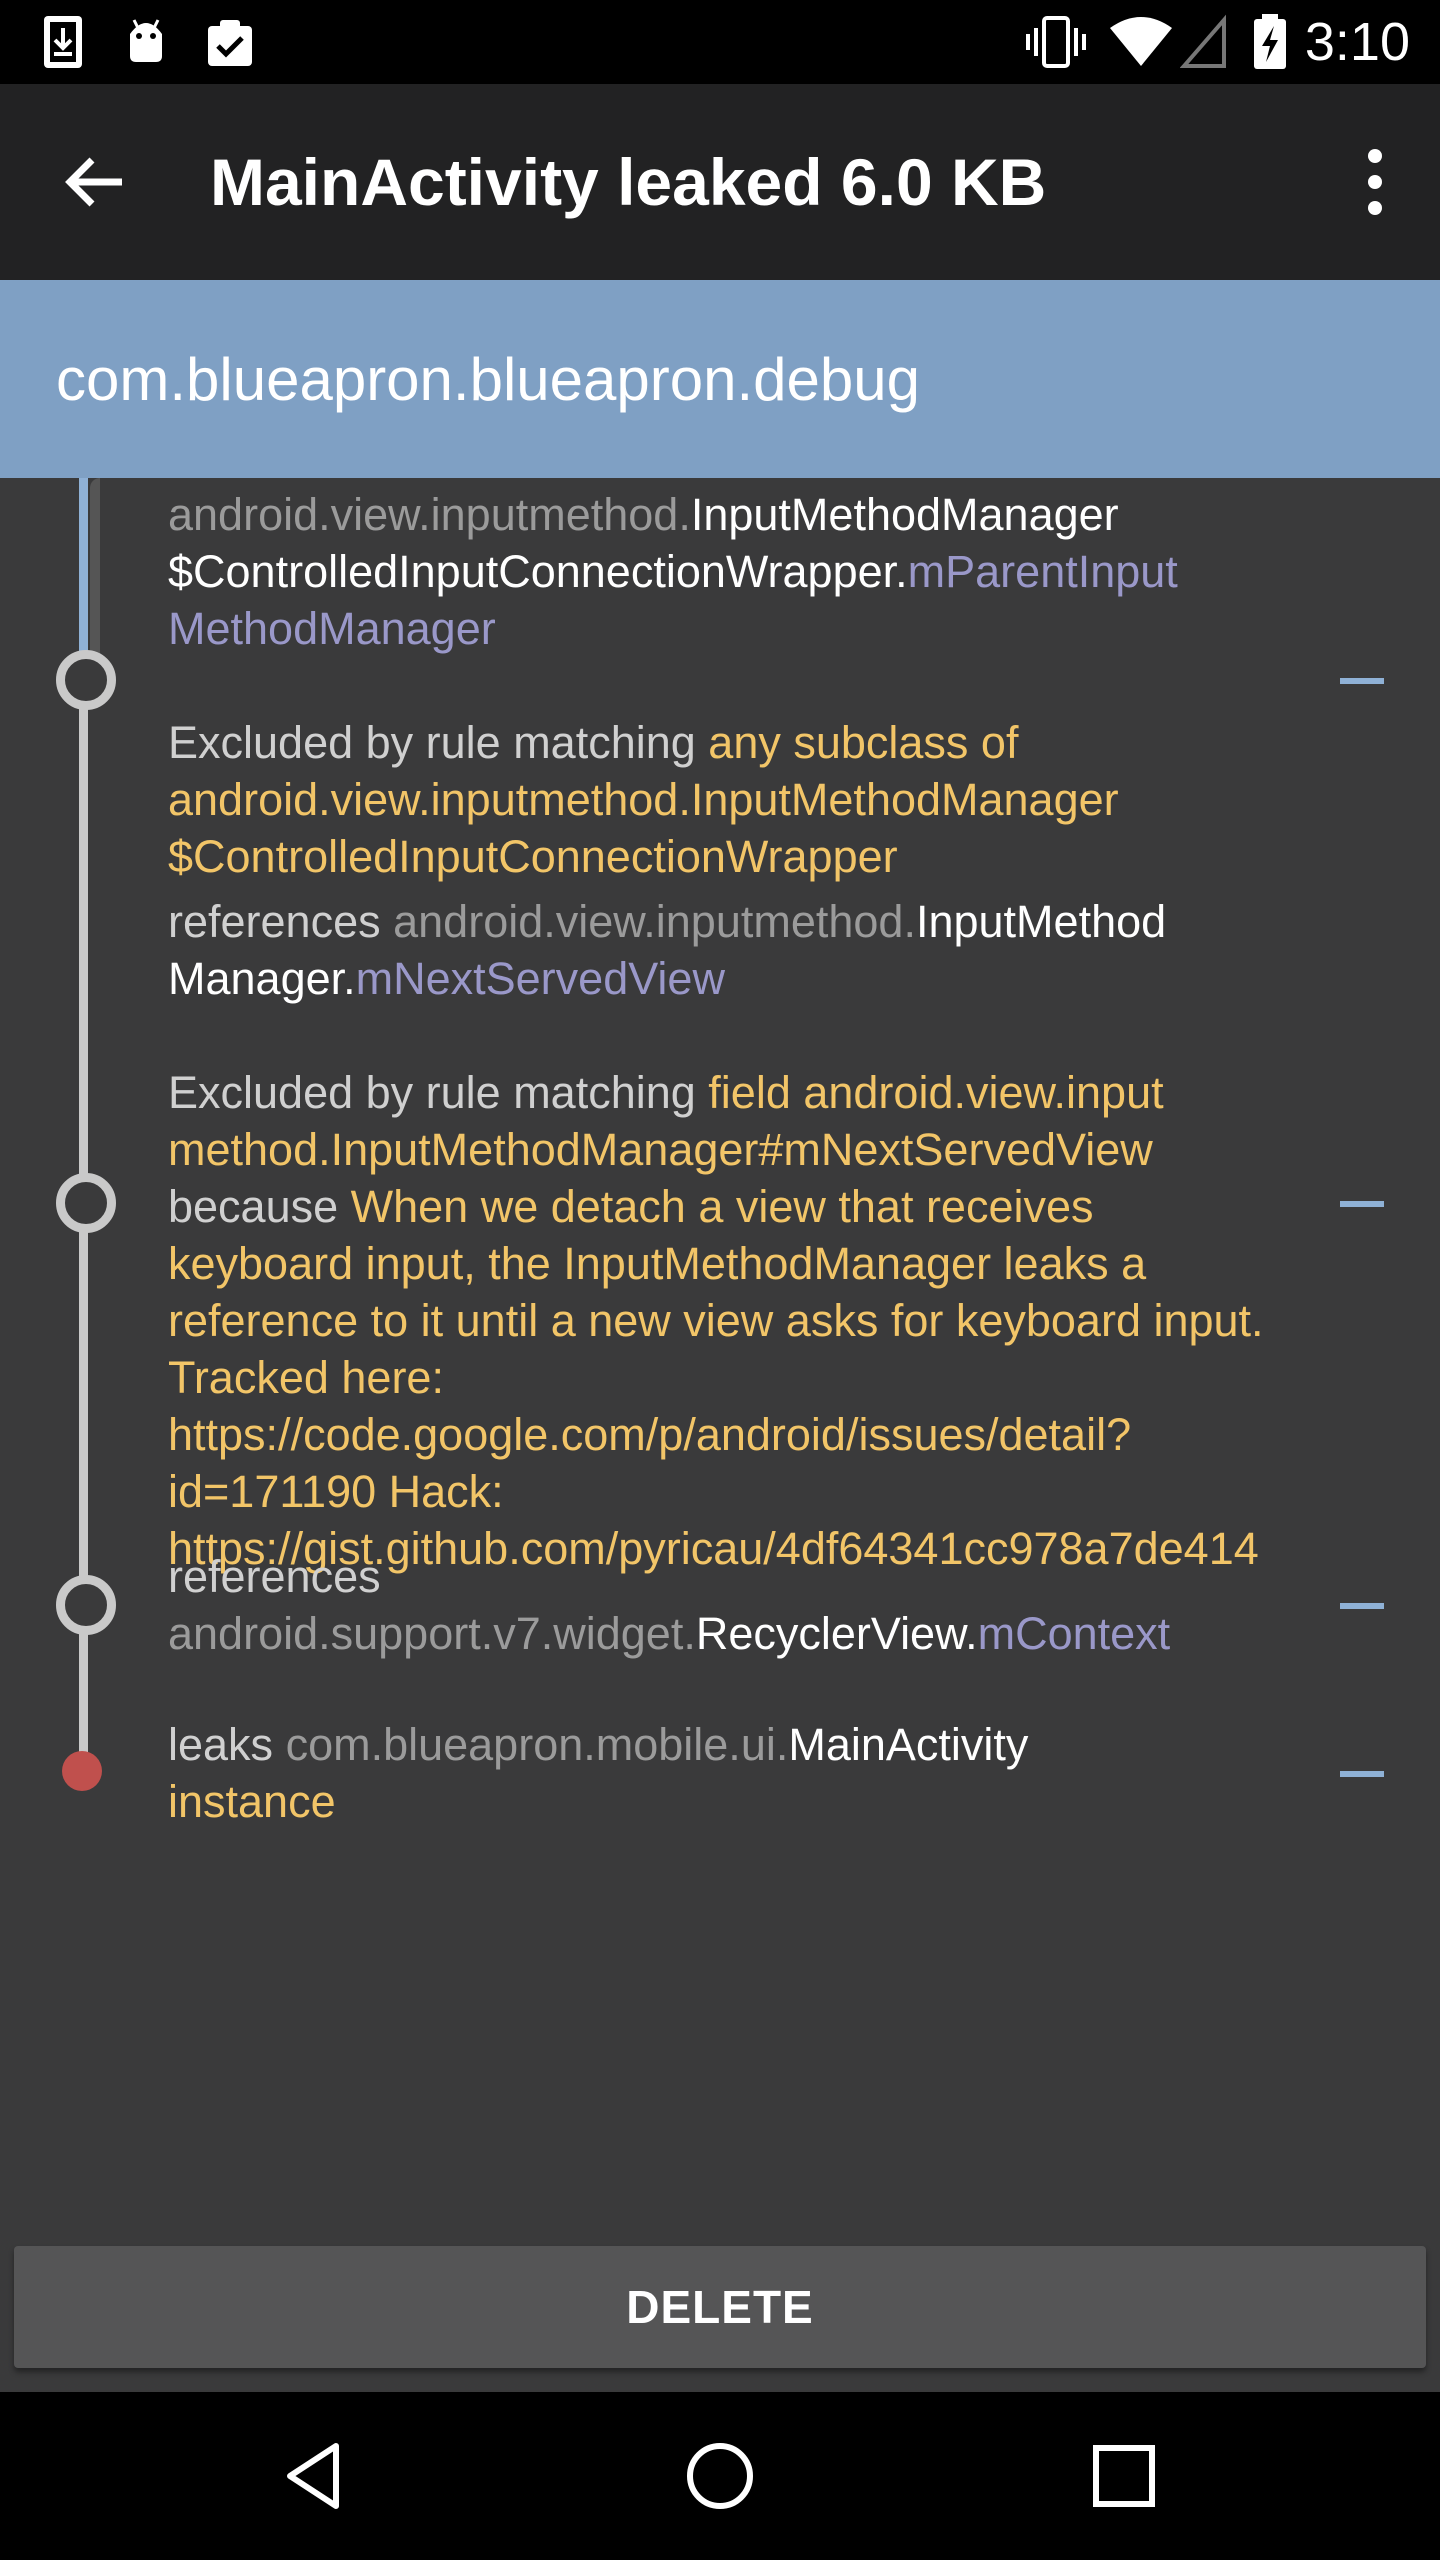 This screenshot has width=1440, height=2560. I want to click on package-header: com.blueapron.blueapron.debug, so click(720, 379).